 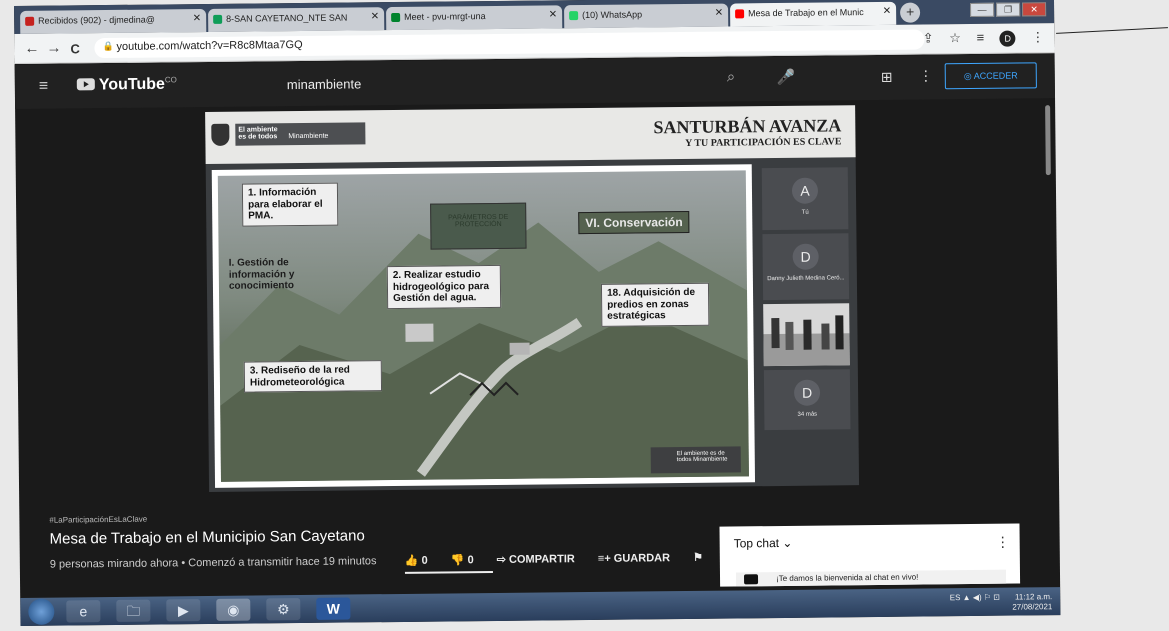 What do you see at coordinates (574, 16) in the screenshot?
I see `whatsapp-icon` at bounding box center [574, 16].